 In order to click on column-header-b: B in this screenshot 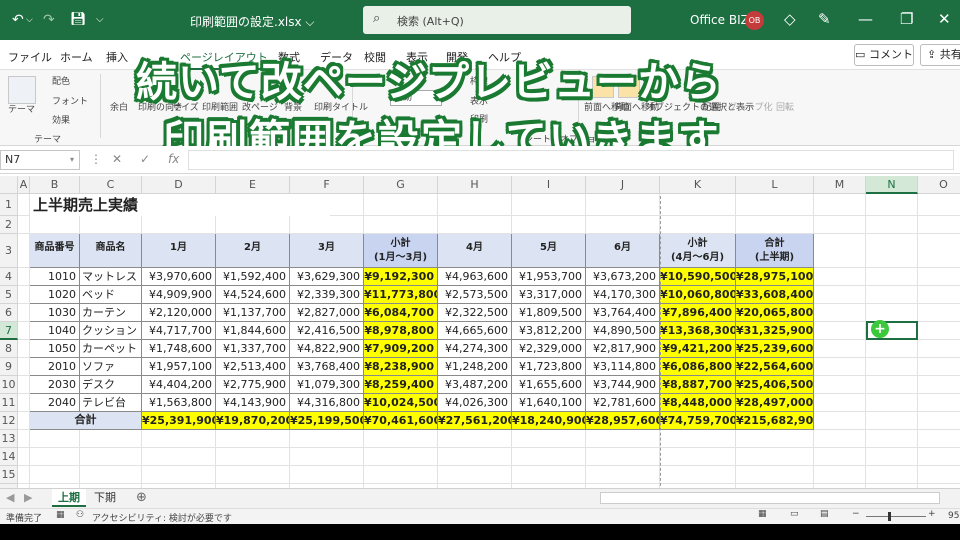, I will do `click(55, 185)`.